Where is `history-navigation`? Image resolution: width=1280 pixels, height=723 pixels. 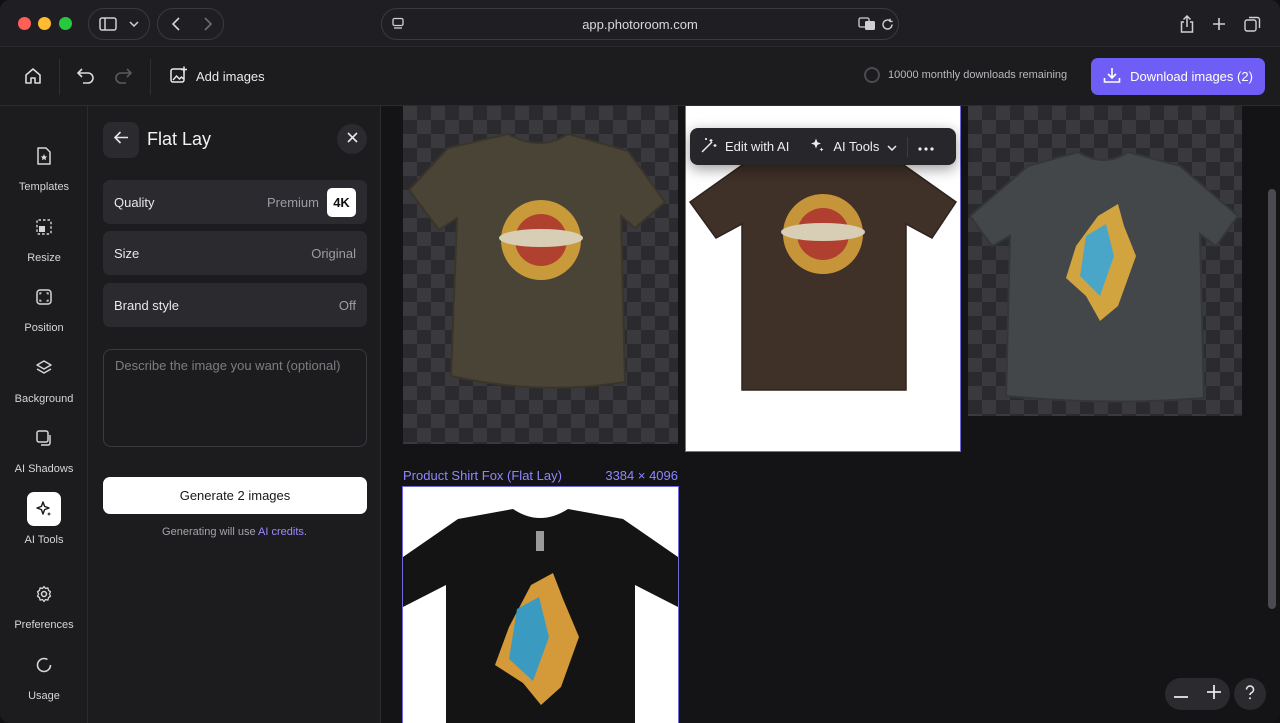
history-navigation is located at coordinates (190, 24).